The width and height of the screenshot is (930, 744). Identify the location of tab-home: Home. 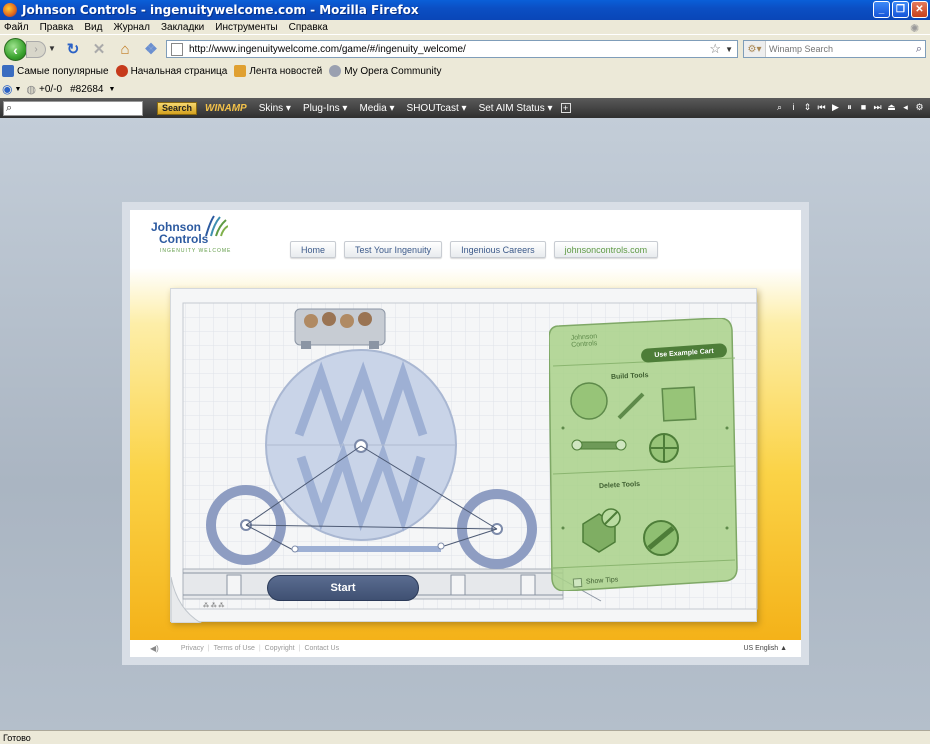
(313, 249).